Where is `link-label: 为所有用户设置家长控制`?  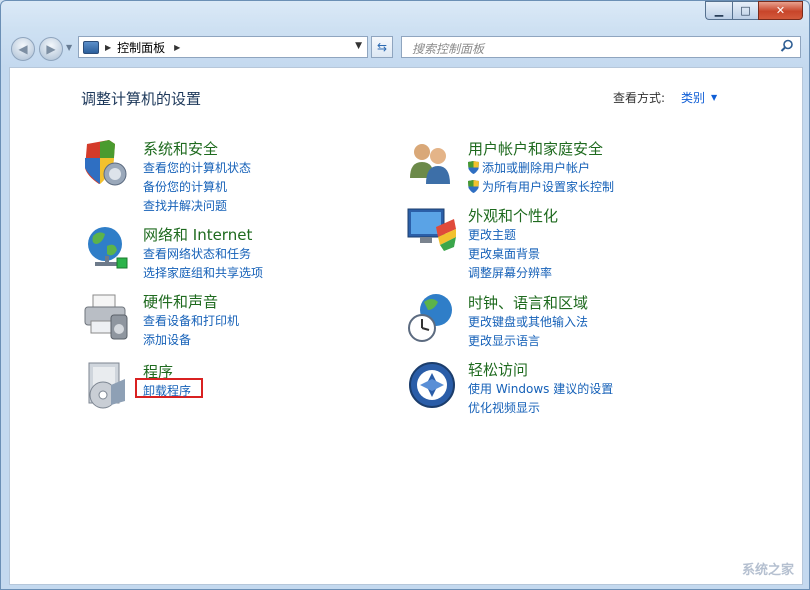
link-label: 为所有用户设置家长控制 is located at coordinates (548, 187).